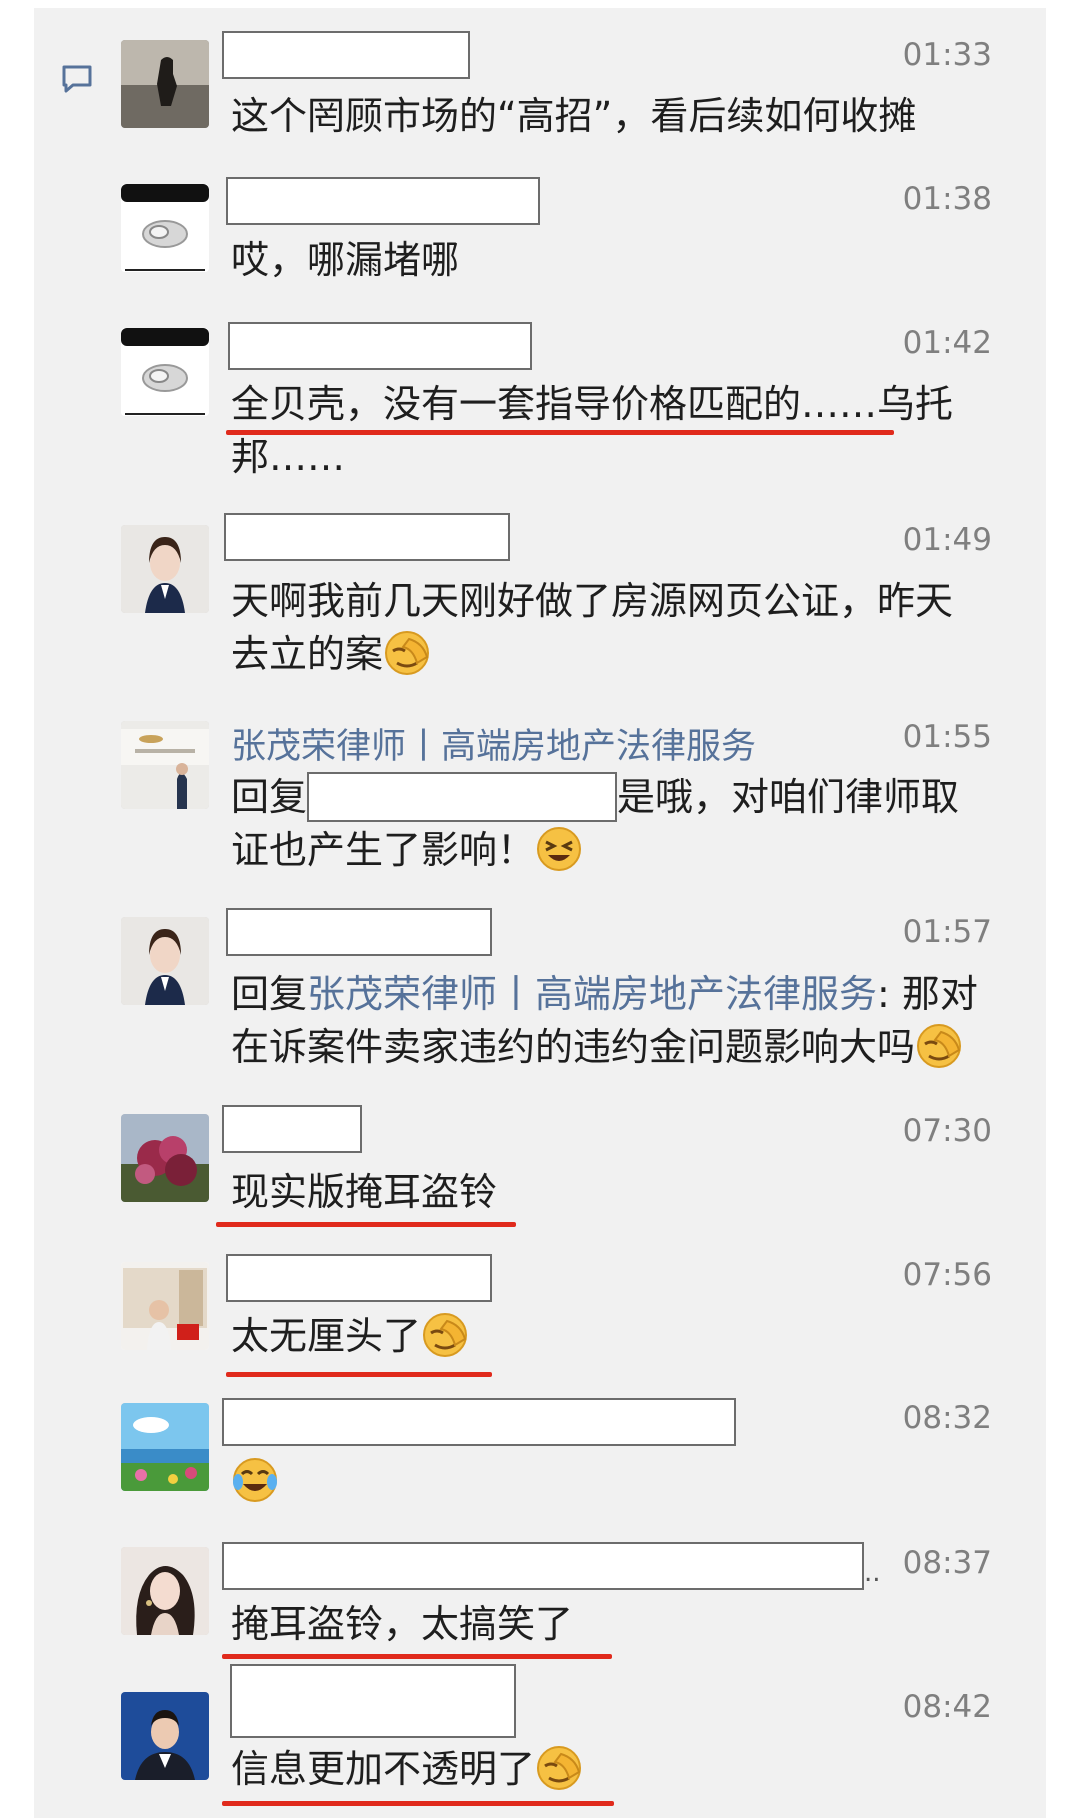 Image resolution: width=1080 pixels, height=1818 pixels. What do you see at coordinates (947, 55) in the screenshot?
I see `comment-time: 01:33` at bounding box center [947, 55].